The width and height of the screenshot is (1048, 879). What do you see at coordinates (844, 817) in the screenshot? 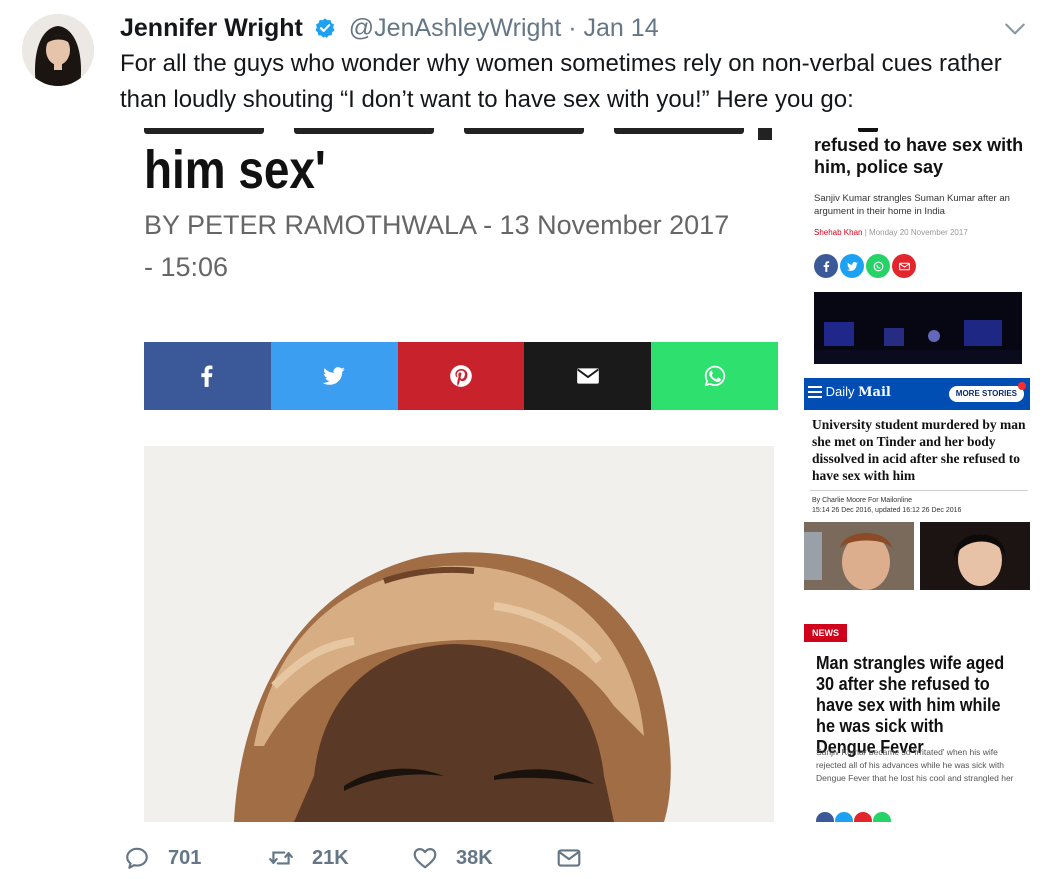
I see `news-twitter-button` at bounding box center [844, 817].